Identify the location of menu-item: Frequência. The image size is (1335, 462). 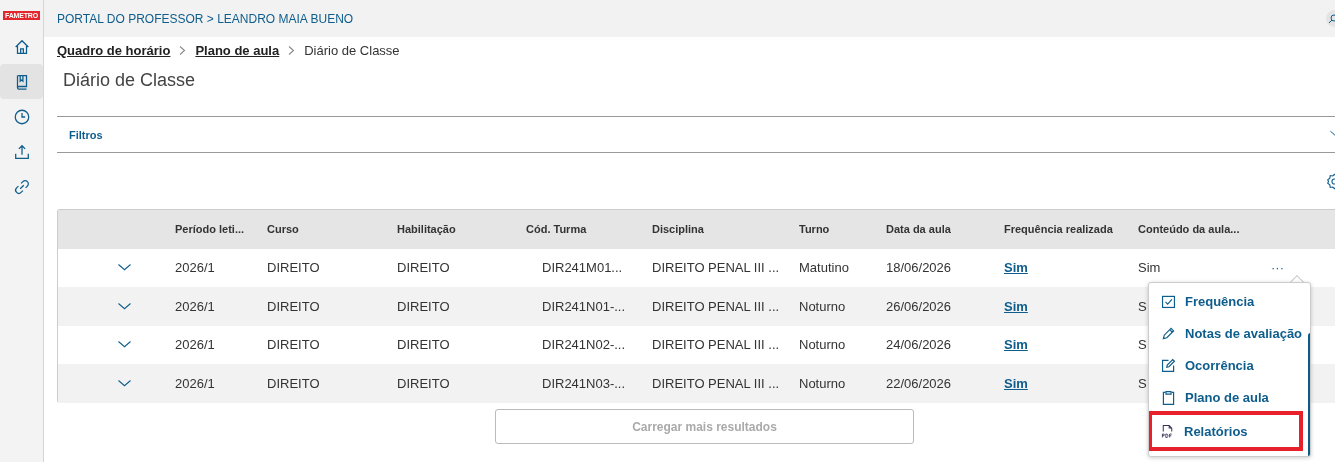
(1226, 301).